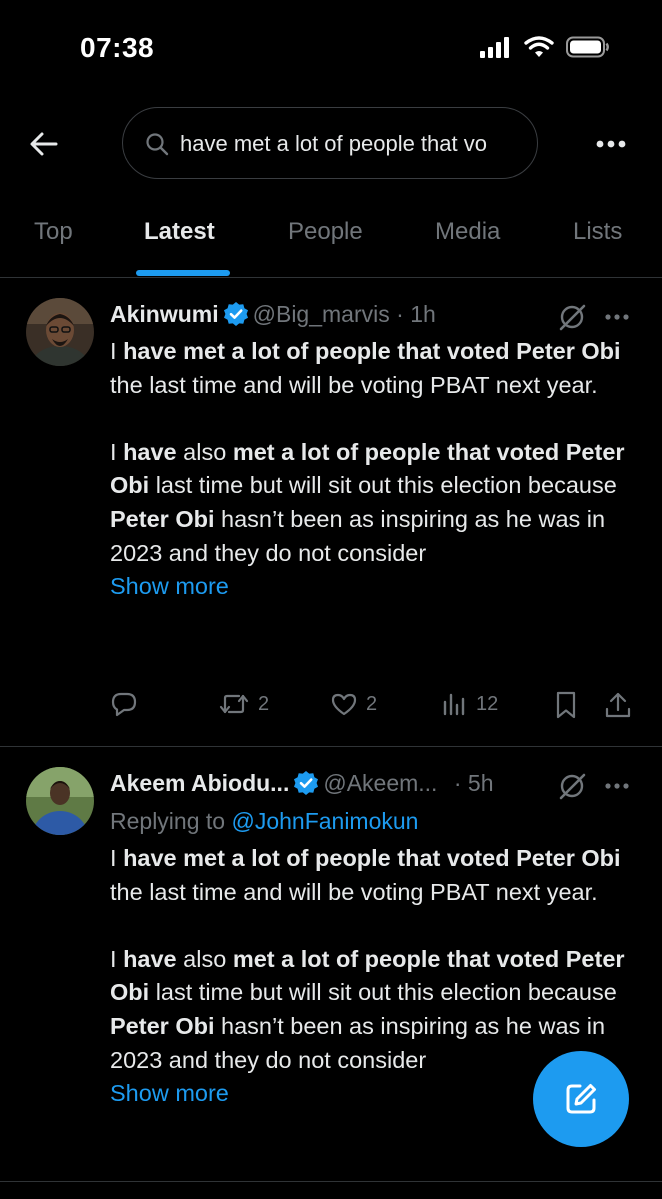 This screenshot has height=1199, width=662. I want to click on repost-button: 2, so click(243, 704).